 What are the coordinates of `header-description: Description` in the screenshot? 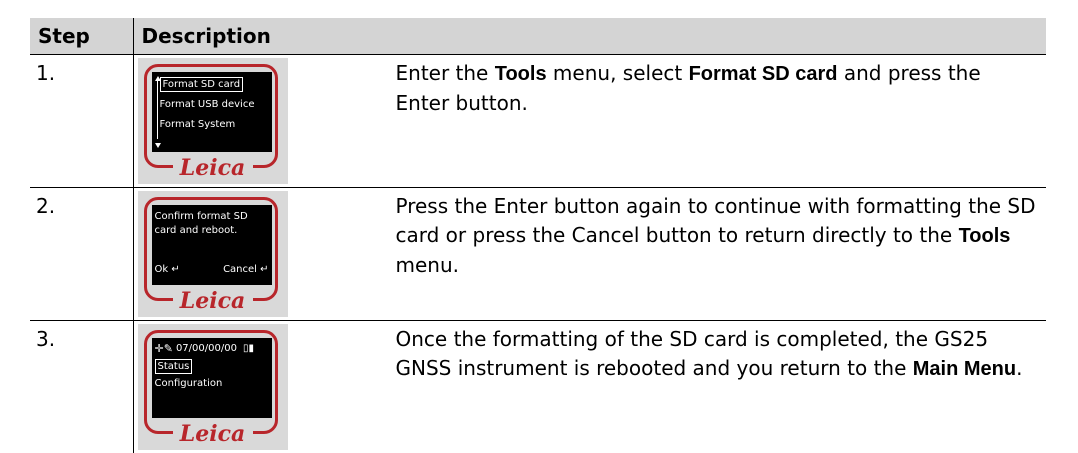 It's located at (589, 36).